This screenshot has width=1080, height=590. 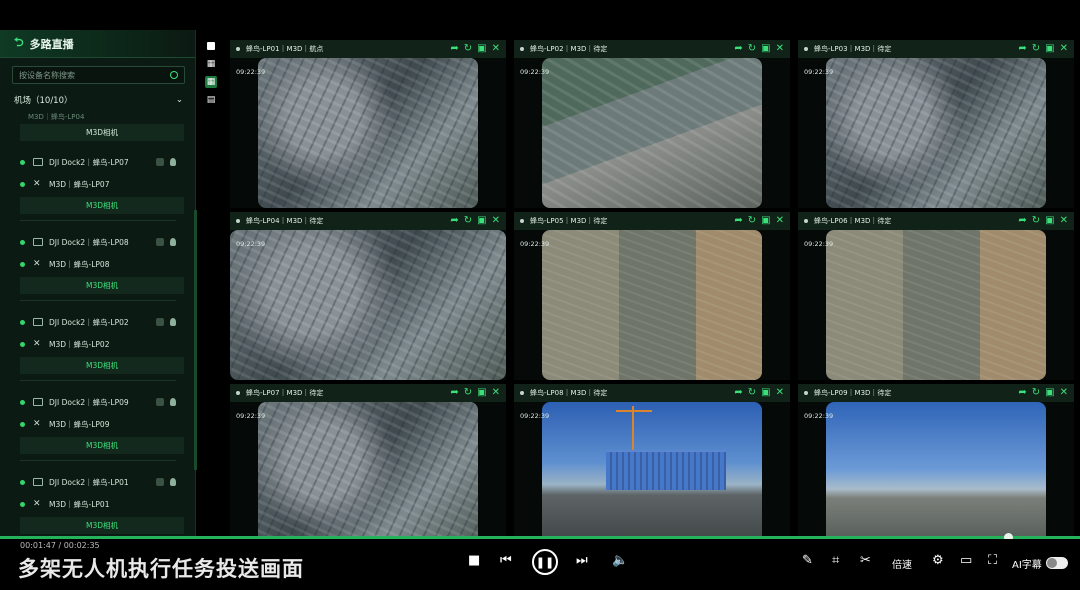 What do you see at coordinates (620, 560) in the screenshot?
I see `volume-icon: 🔈` at bounding box center [620, 560].